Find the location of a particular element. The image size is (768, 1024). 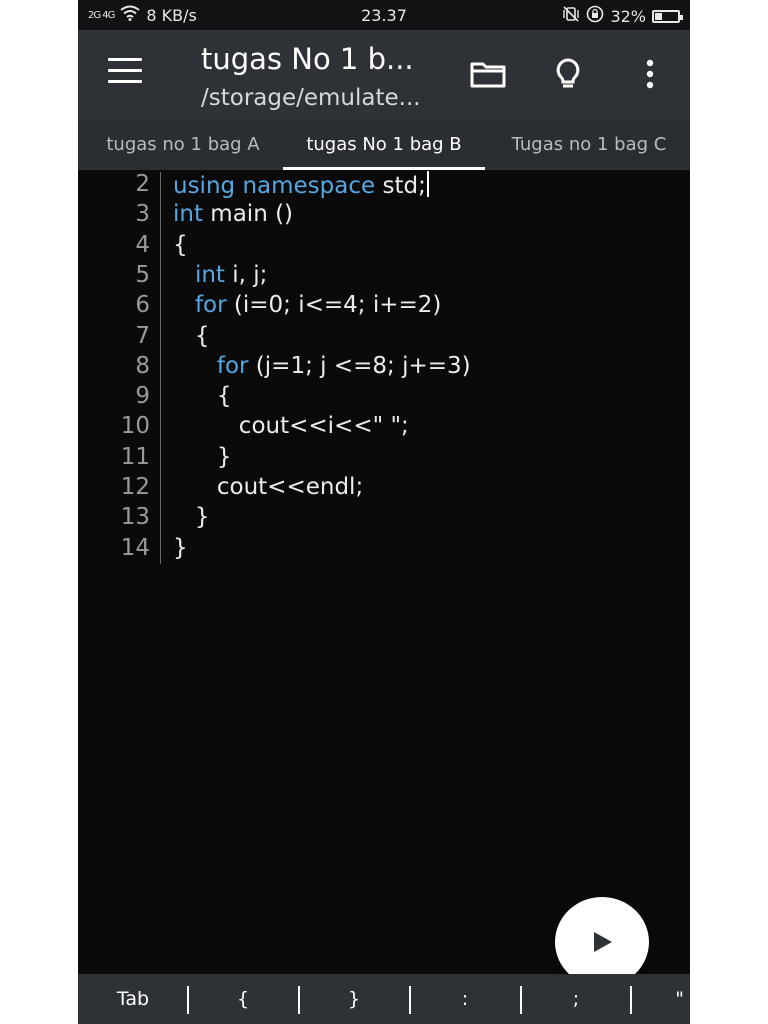

symbol-bar: Tab { } : ; " is located at coordinates (384, 999).